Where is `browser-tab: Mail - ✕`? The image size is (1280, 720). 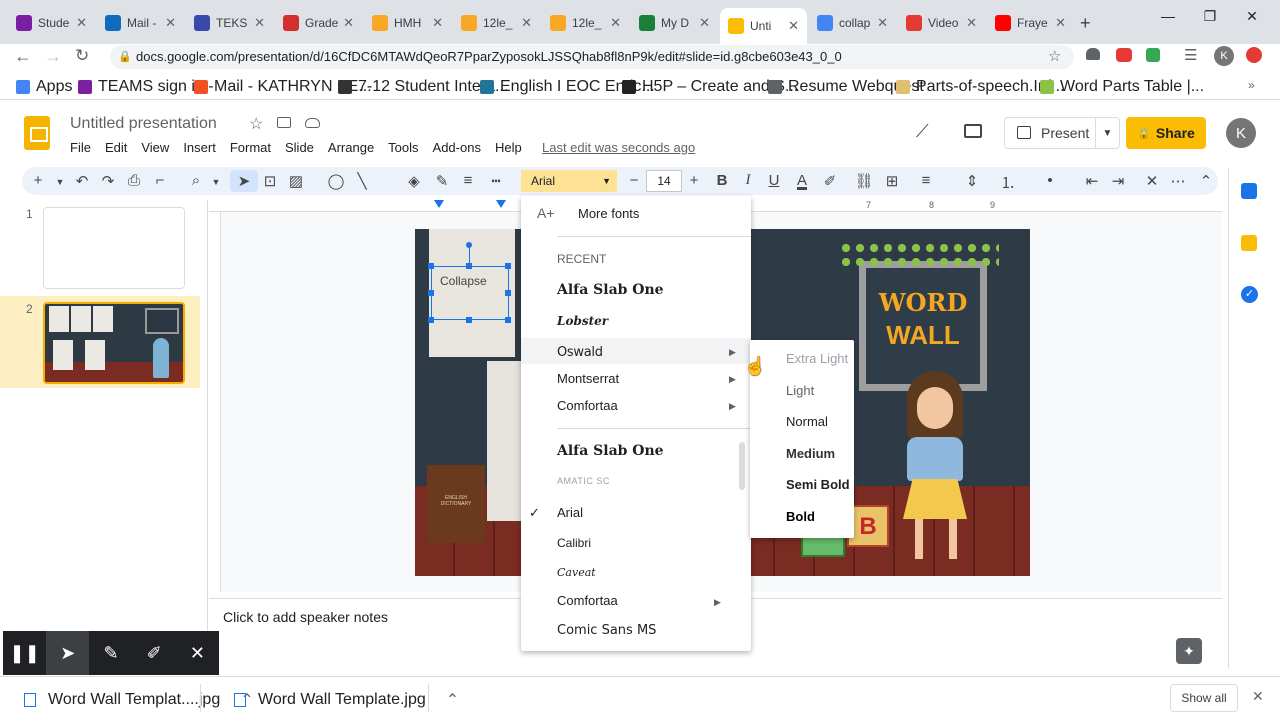
browser-tab: Mail - ✕ is located at coordinates (140, 23).